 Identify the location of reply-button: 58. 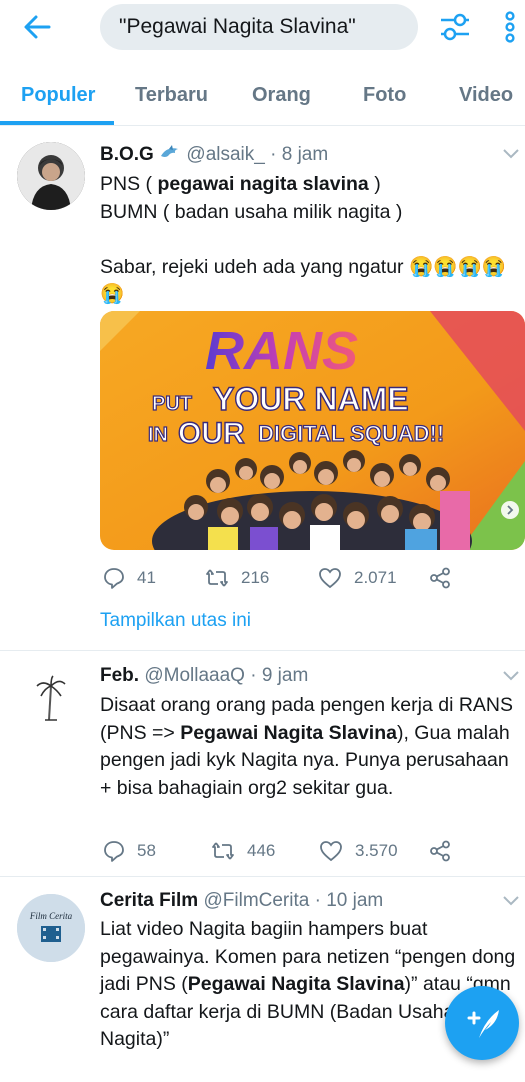
(129, 851).